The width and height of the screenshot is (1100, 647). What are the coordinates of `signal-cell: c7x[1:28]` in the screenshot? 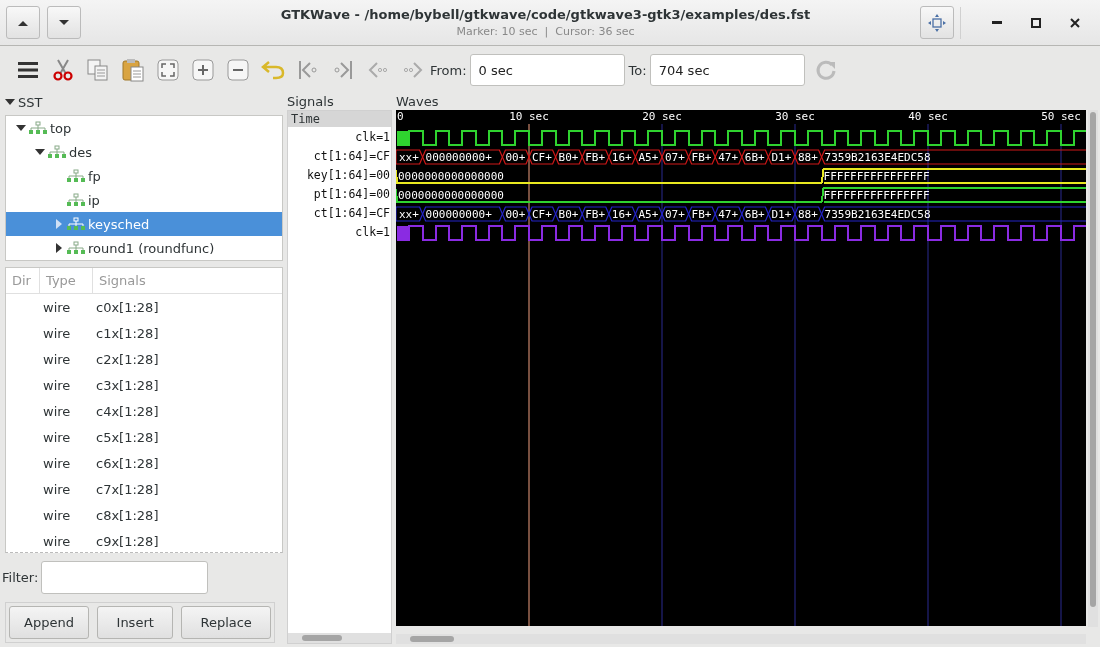 It's located at (127, 489).